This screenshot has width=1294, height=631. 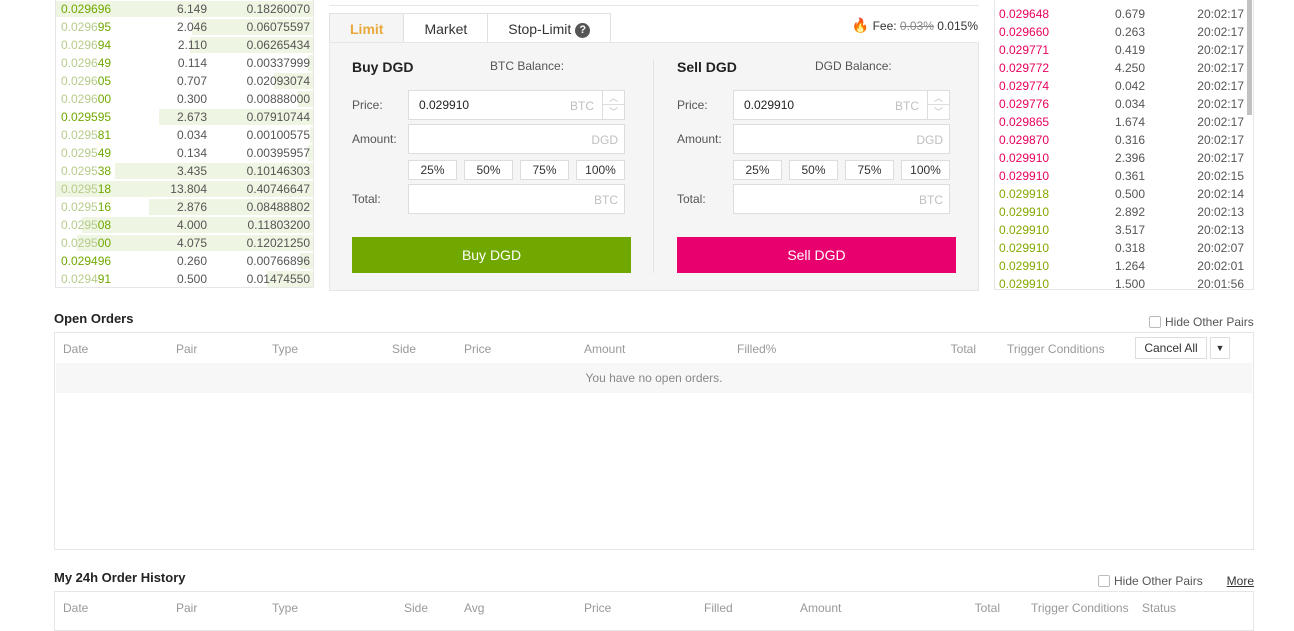 I want to click on buy-price-unit: BTC, so click(x=582, y=106).